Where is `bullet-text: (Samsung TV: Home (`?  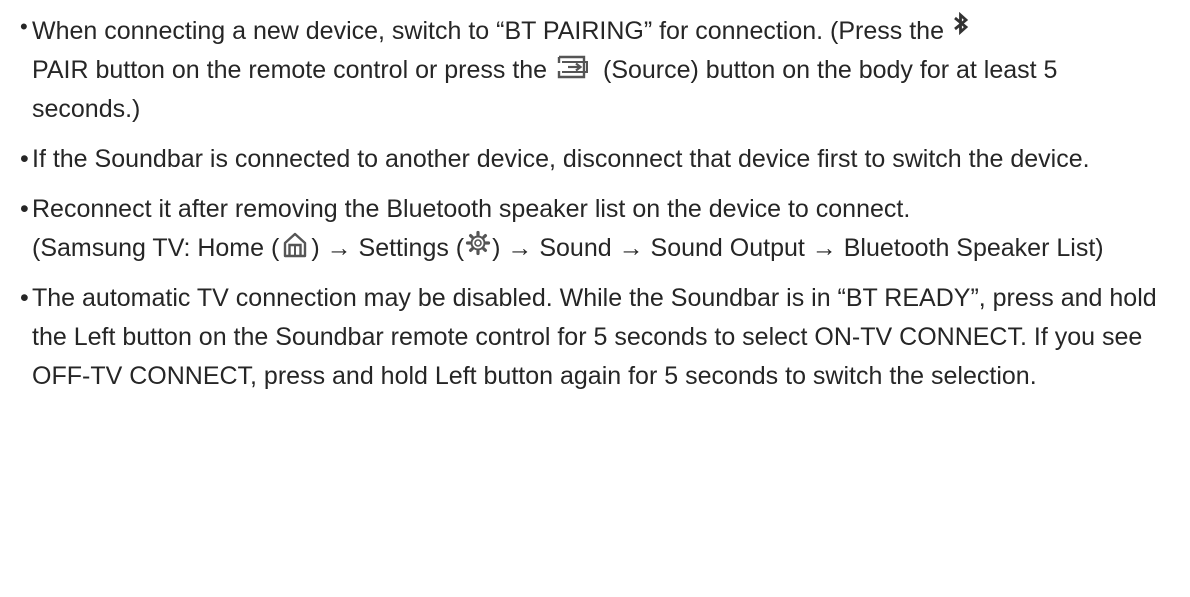
bullet-text: (Samsung TV: Home ( is located at coordinates (156, 248).